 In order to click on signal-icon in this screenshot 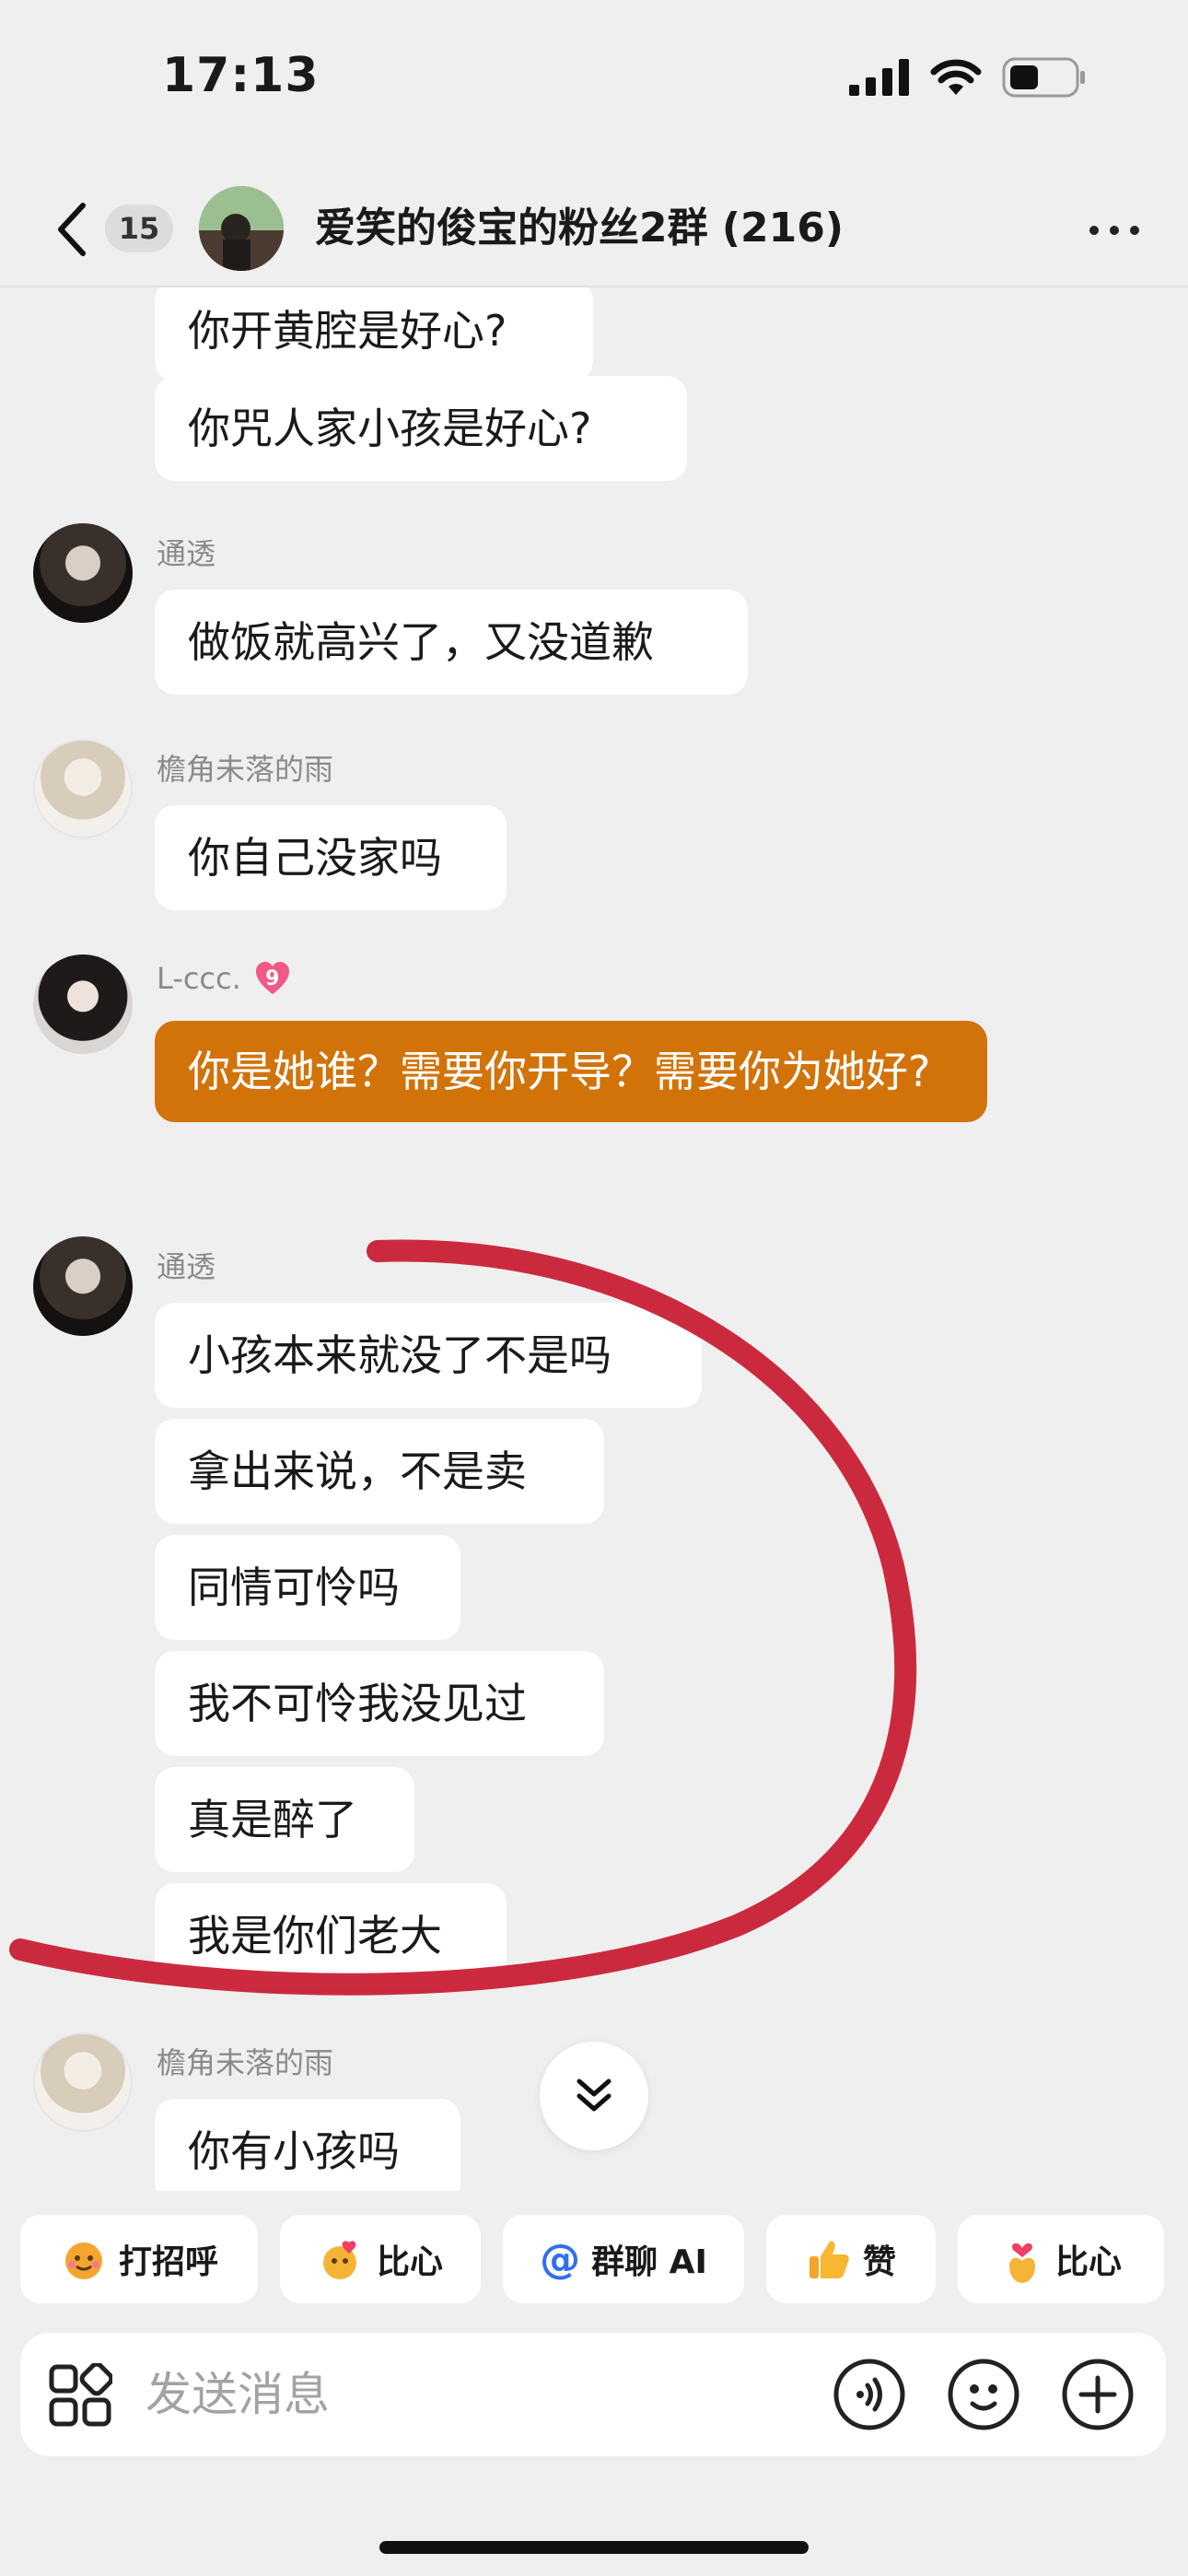, I will do `click(879, 77)`.